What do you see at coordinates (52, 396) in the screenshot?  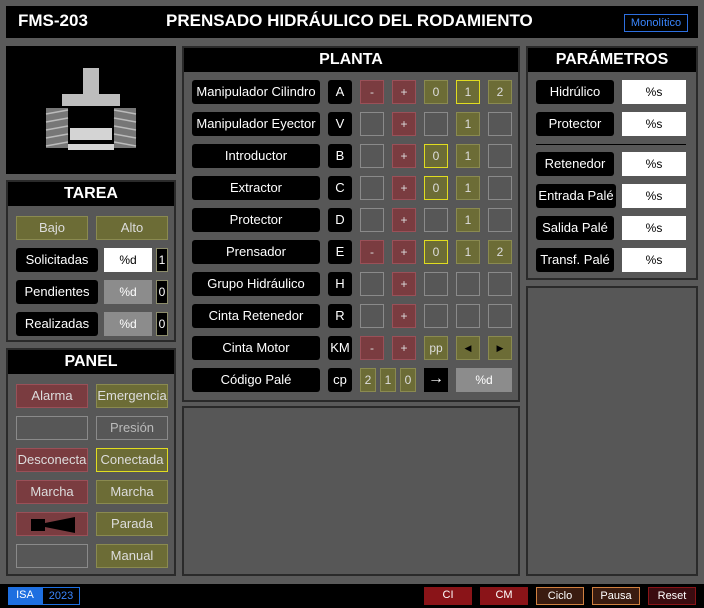 I see `alarma-button: Alarma` at bounding box center [52, 396].